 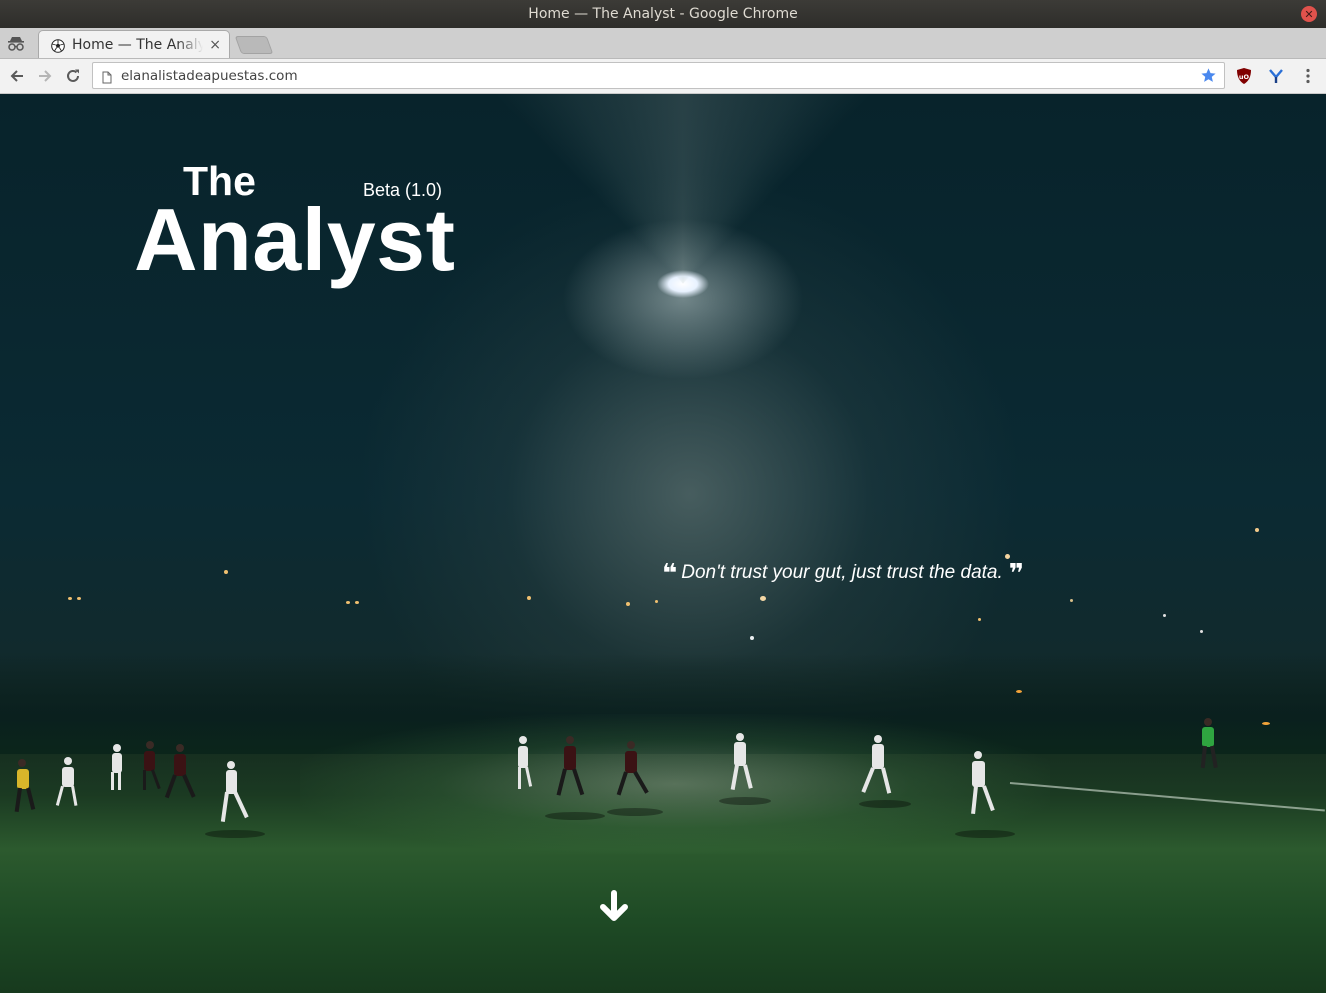 I want to click on url-text: elanalistadeapuestas.com, so click(x=209, y=76).